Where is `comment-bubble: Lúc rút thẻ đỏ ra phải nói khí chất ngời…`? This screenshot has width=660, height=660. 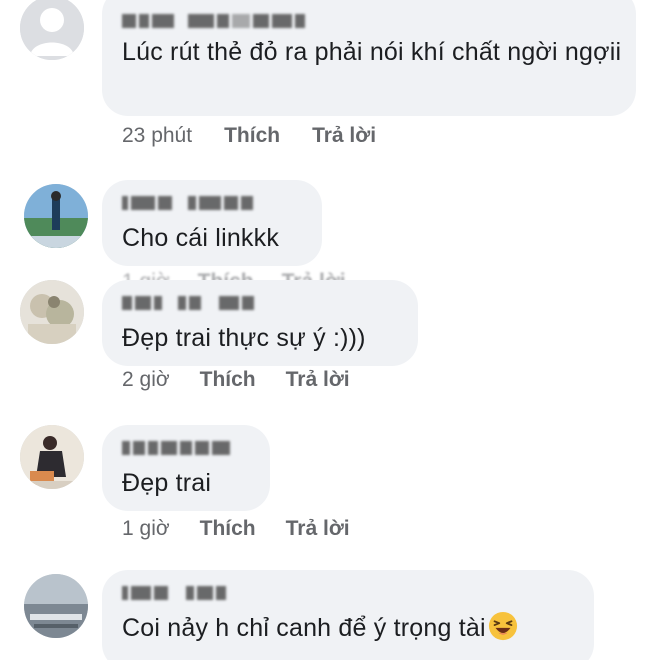
comment-bubble: Lúc rút thẻ đỏ ra phải nói khí chất ngời… is located at coordinates (369, 58).